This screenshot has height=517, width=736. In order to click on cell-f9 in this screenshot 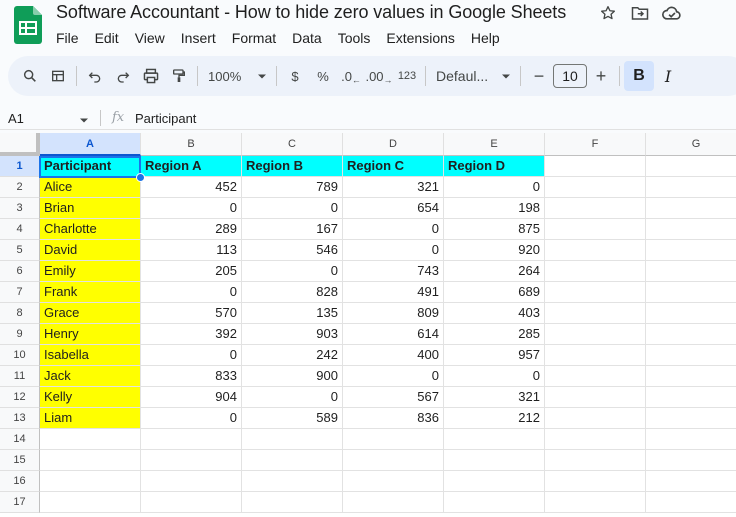, I will do `click(595, 334)`.